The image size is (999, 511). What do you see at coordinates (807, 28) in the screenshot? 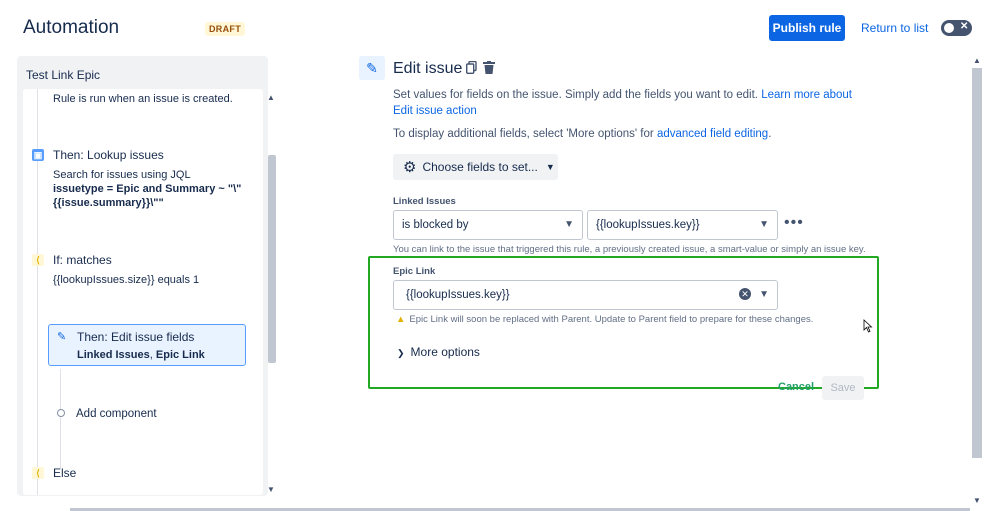
I see `publish-rule-button: Publish rule` at bounding box center [807, 28].